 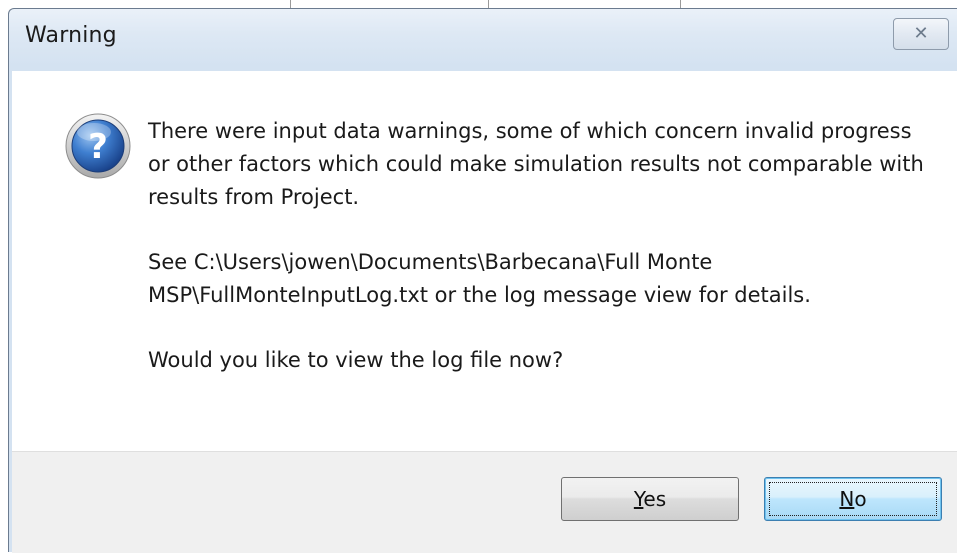 I want to click on close-icon: ✕, so click(x=921, y=33).